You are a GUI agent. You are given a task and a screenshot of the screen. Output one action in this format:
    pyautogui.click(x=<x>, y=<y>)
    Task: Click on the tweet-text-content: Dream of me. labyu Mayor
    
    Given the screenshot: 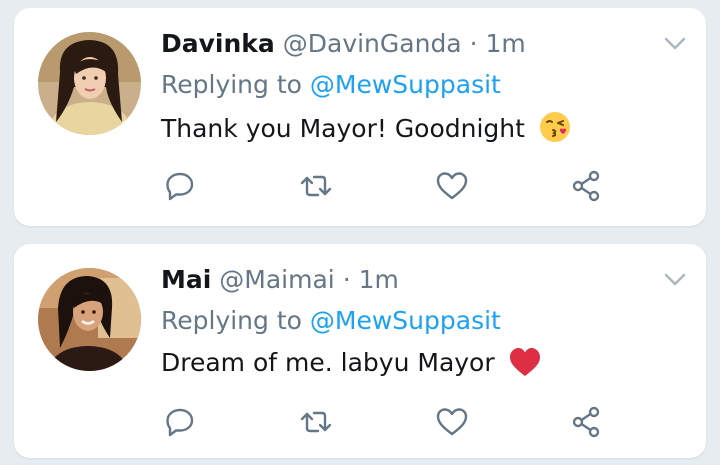 What is the action you would take?
    pyautogui.click(x=328, y=362)
    